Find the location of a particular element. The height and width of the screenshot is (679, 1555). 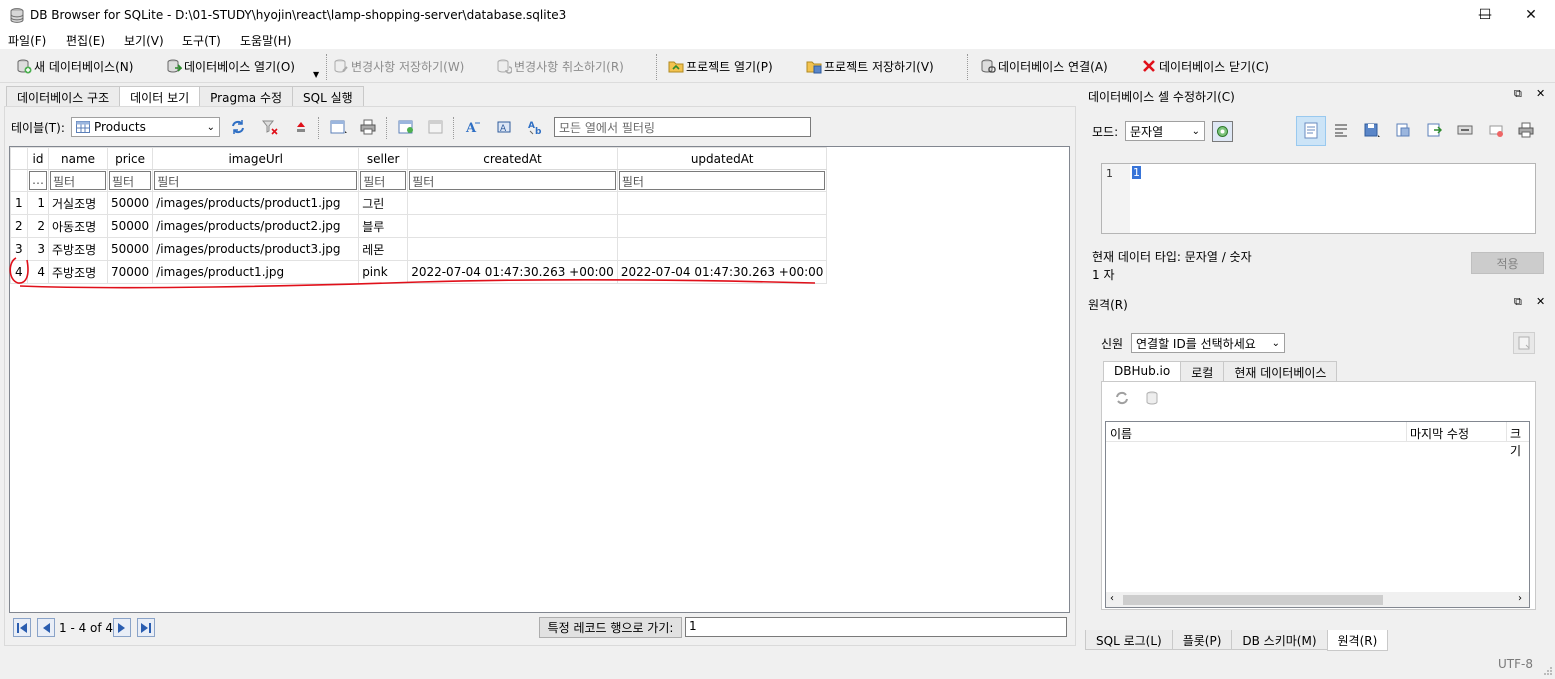

horizontal-scrollbar: ‹ › is located at coordinates (1317, 599).